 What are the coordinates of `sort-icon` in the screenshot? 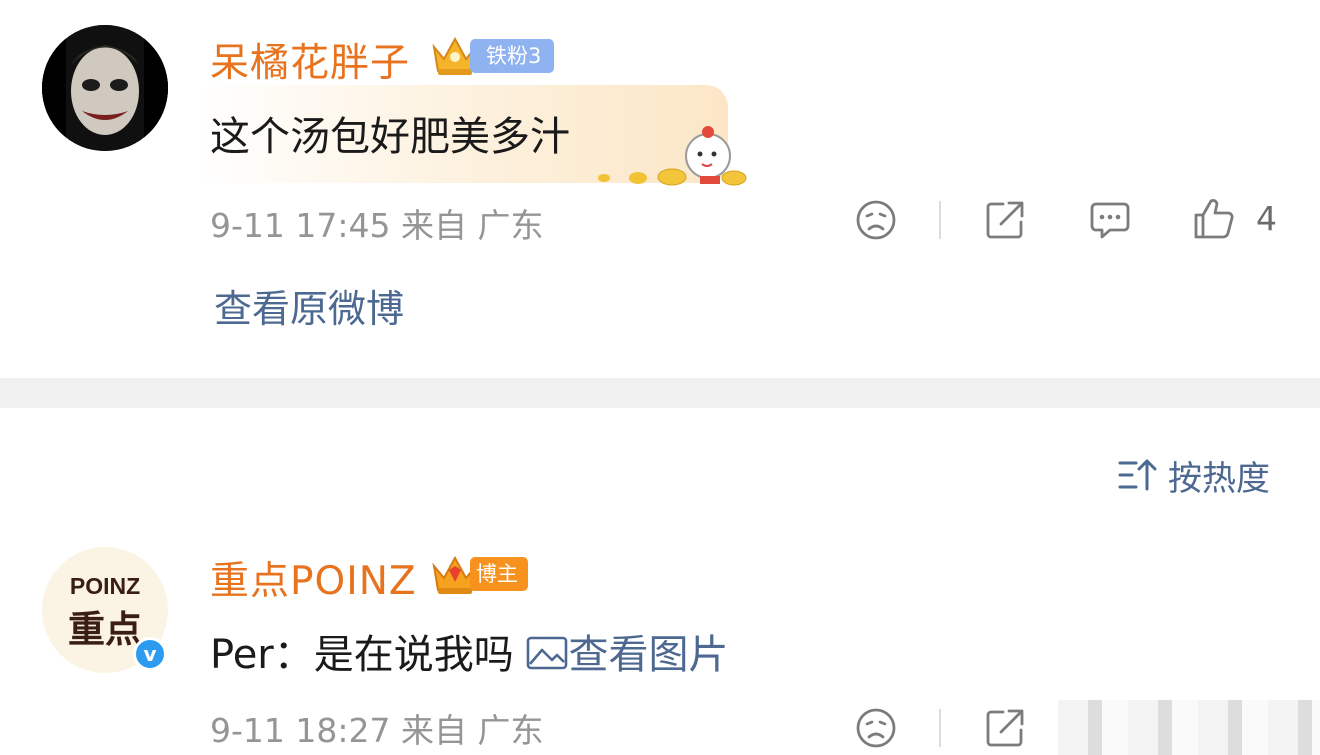 It's located at (1137, 475).